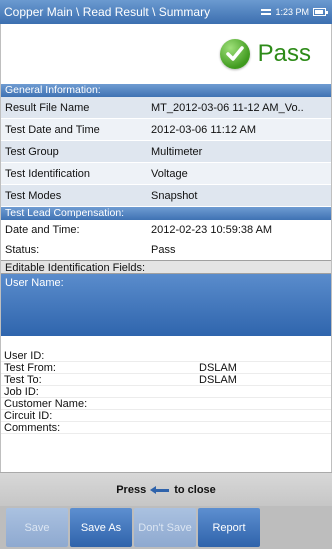  I want to click on save-button: Save, so click(37, 527).